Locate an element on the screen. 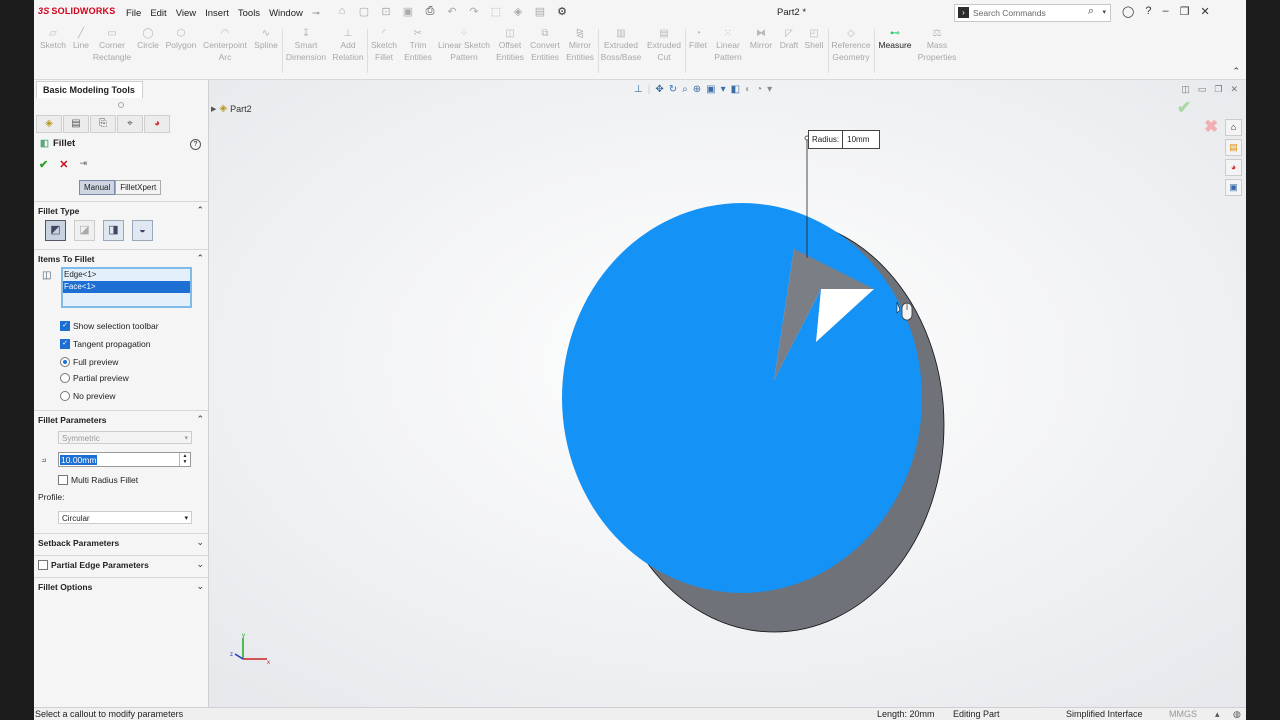  fillet-button: ◔ Fillet is located at coordinates (698, 39).